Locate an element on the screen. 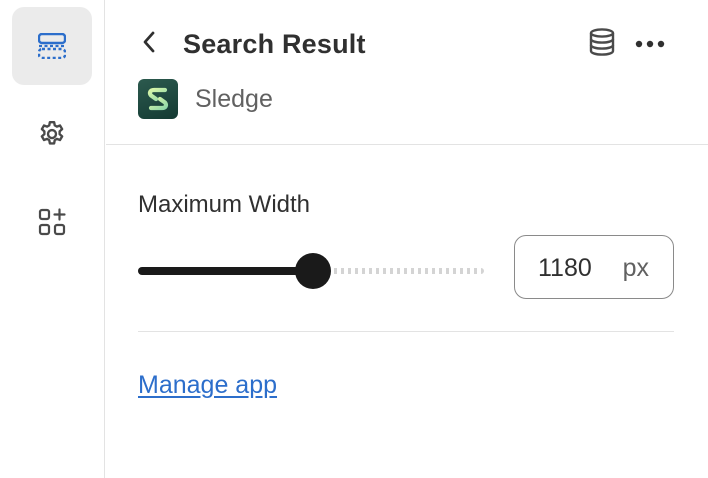 The height and width of the screenshot is (478, 708). more-horizontal-icon is located at coordinates (650, 44).